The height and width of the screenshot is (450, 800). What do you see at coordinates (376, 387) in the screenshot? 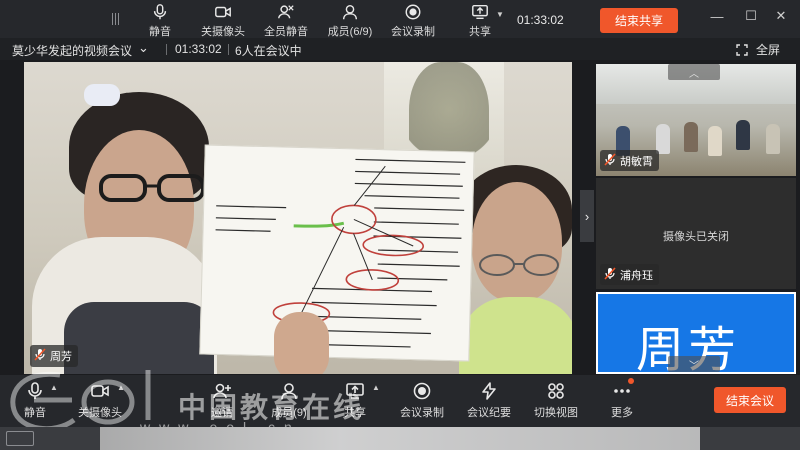
I see `share-dropdown-icon: ▲` at bounding box center [376, 387].